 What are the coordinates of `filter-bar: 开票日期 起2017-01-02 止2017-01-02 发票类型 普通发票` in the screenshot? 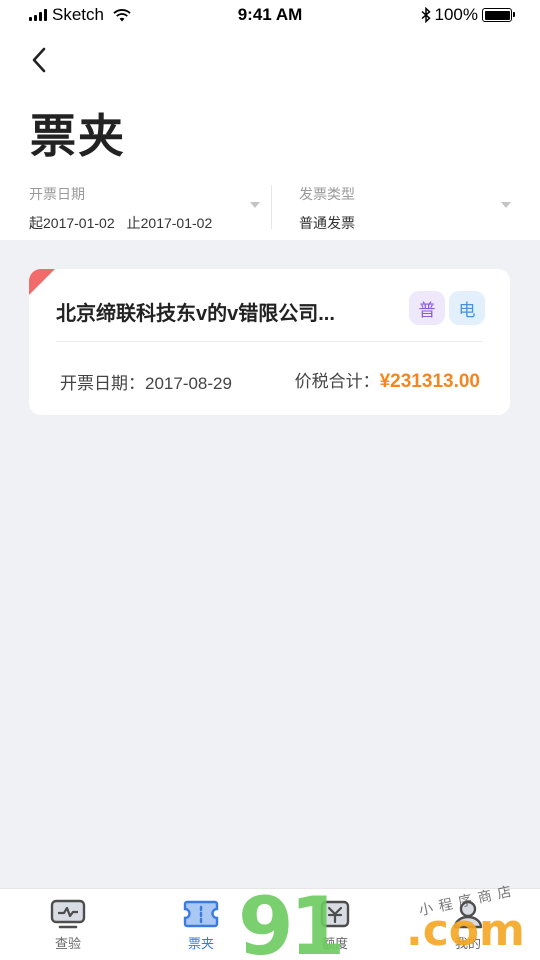 It's located at (270, 210).